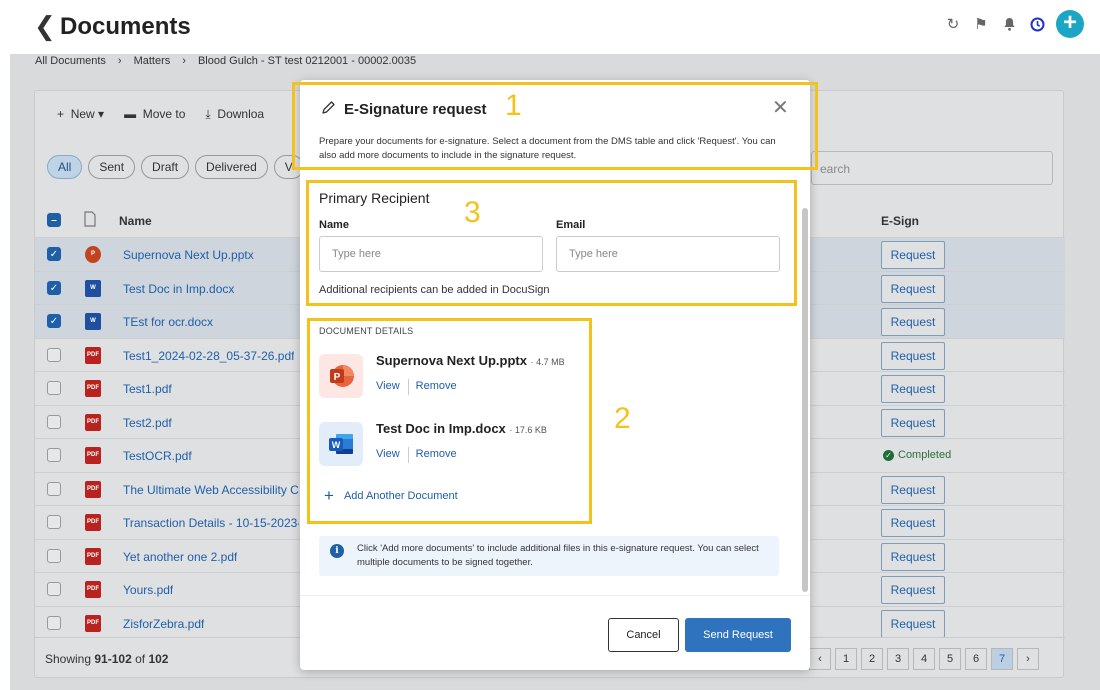 The width and height of the screenshot is (1100, 690). Describe the element at coordinates (188, 255) in the screenshot. I see `file-name-link: Supernova Next Up.pptx` at that location.